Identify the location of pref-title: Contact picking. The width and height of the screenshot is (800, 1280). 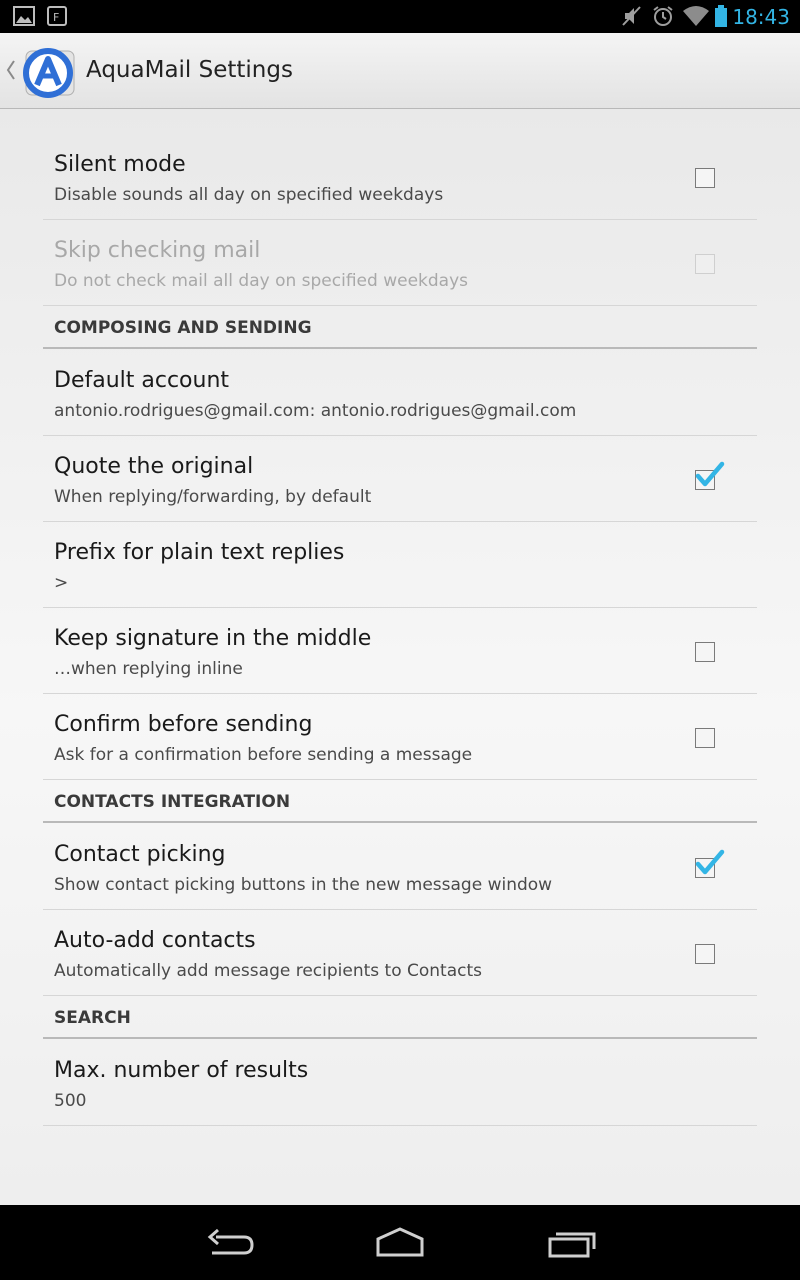
(140, 854).